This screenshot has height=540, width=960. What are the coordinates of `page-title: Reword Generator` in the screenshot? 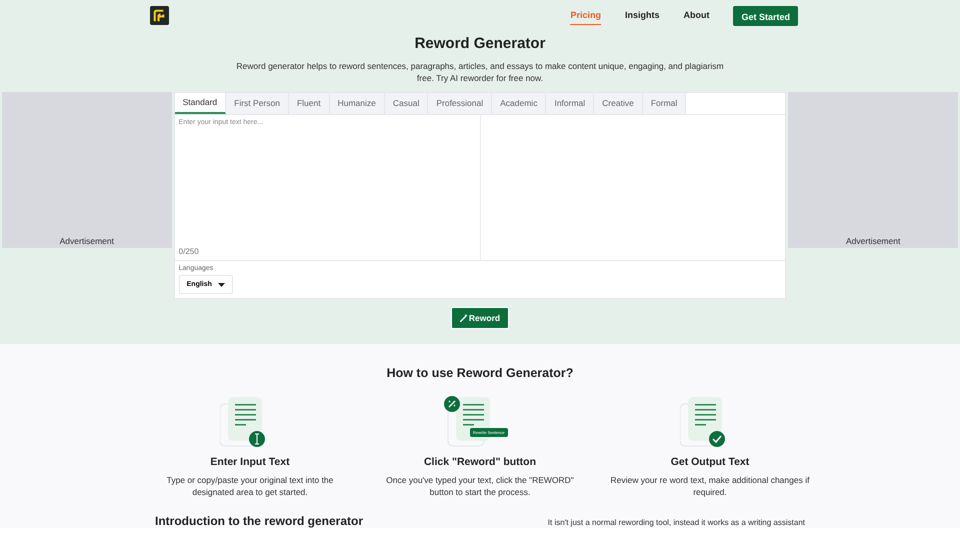 It's located at (480, 43).